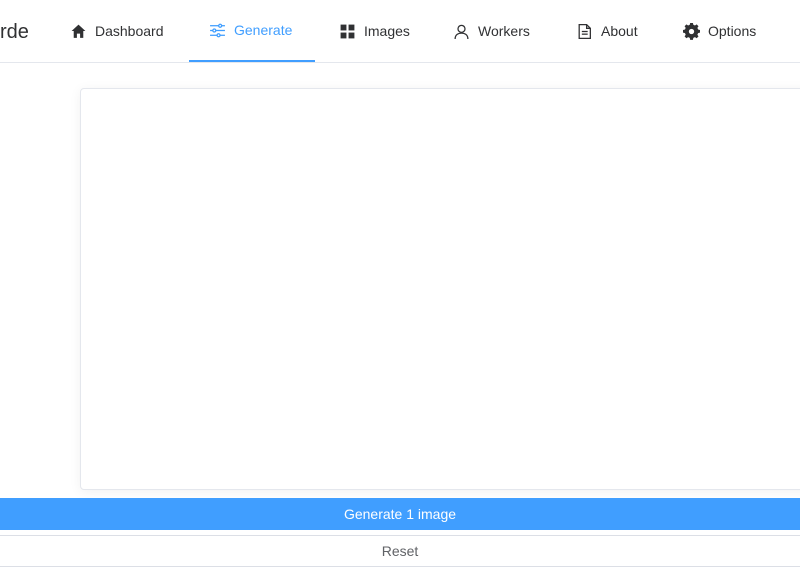  I want to click on app-brand-title: rde, so click(14, 32).